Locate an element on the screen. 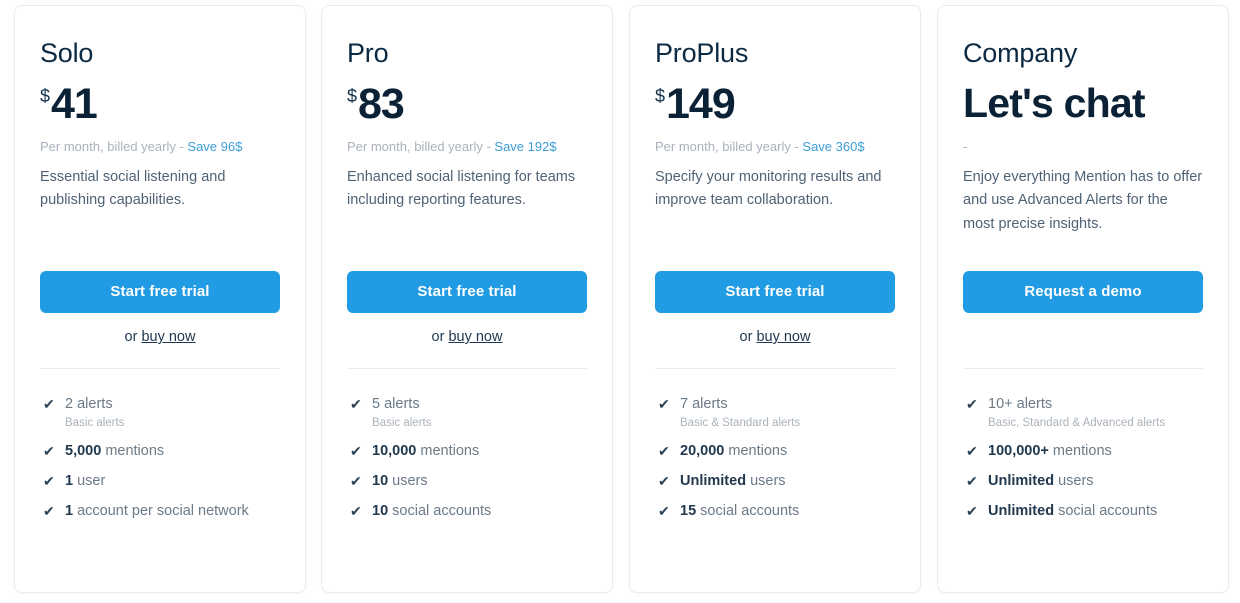 This screenshot has width=1240, height=603. feature-item: ✔ 7 alerts Basic & Standard alerts is located at coordinates (778, 413).